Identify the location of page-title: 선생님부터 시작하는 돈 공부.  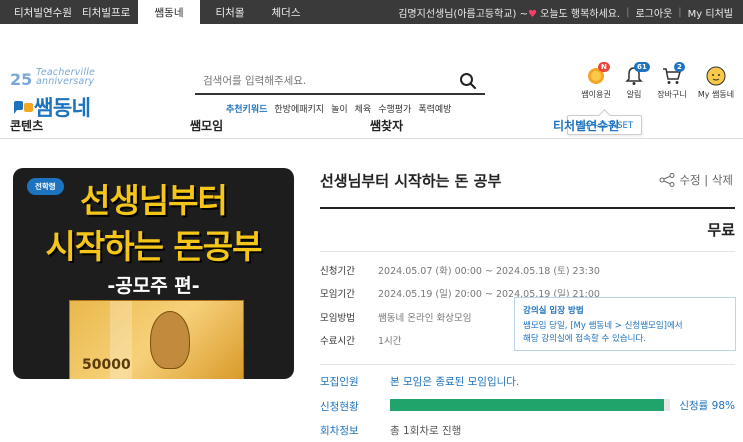
(411, 181).